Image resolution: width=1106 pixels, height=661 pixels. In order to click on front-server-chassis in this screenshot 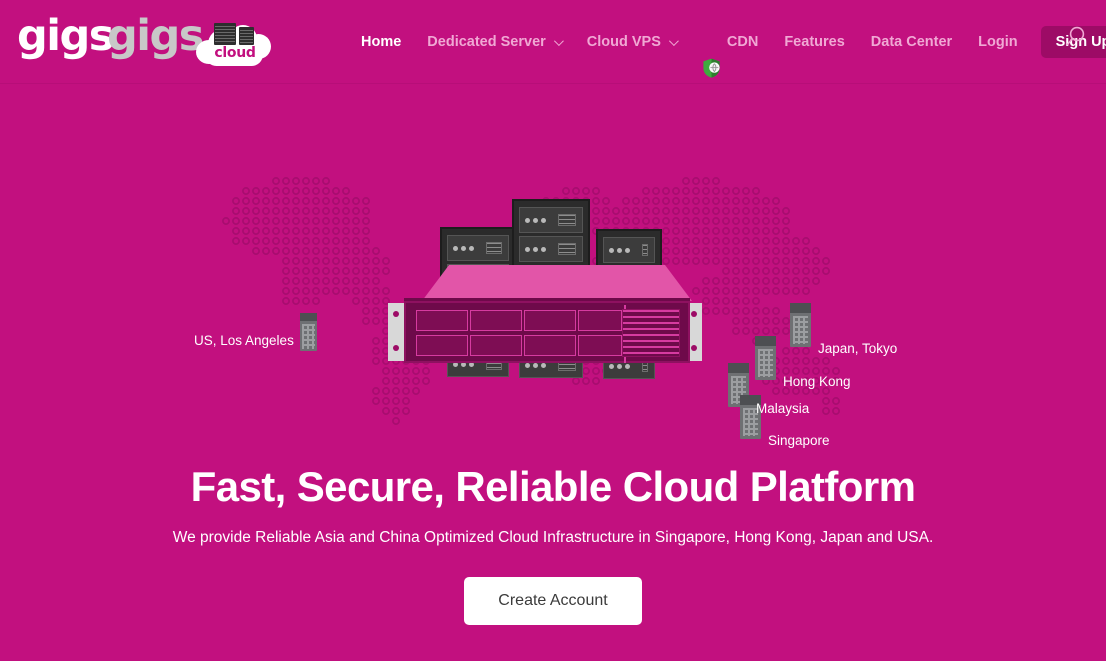, I will do `click(553, 324)`.